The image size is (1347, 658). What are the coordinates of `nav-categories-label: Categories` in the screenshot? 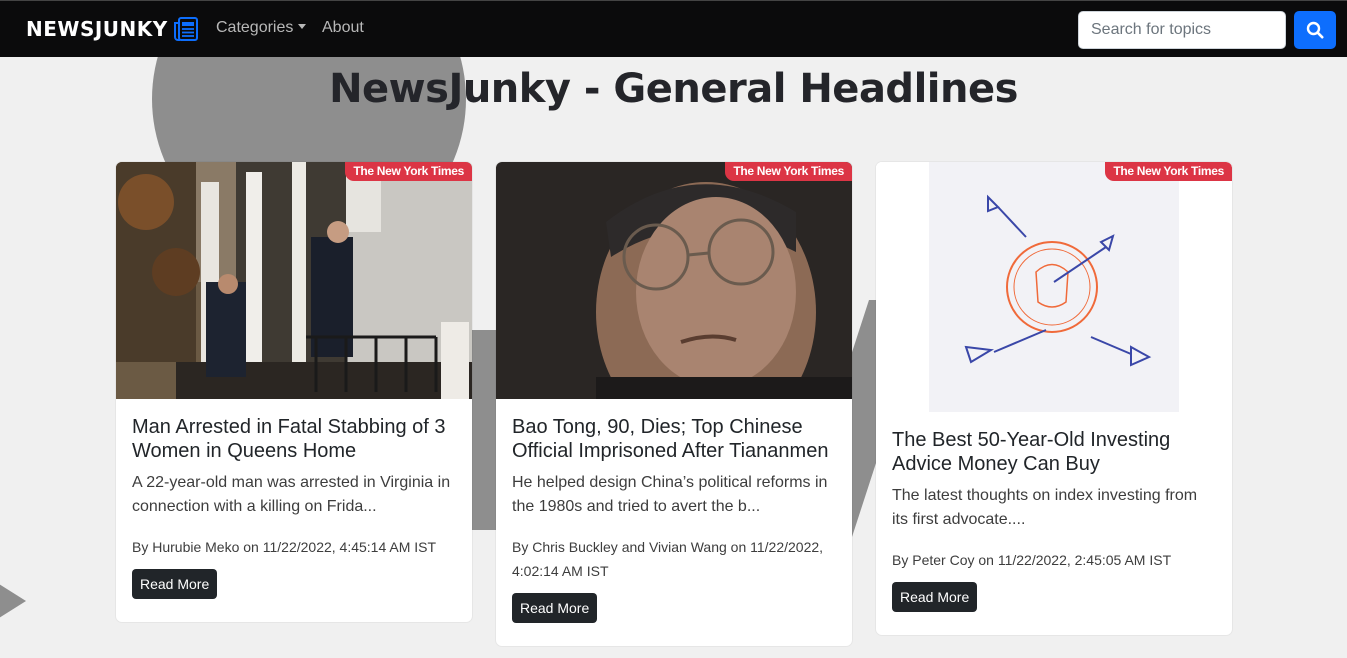 It's located at (255, 27).